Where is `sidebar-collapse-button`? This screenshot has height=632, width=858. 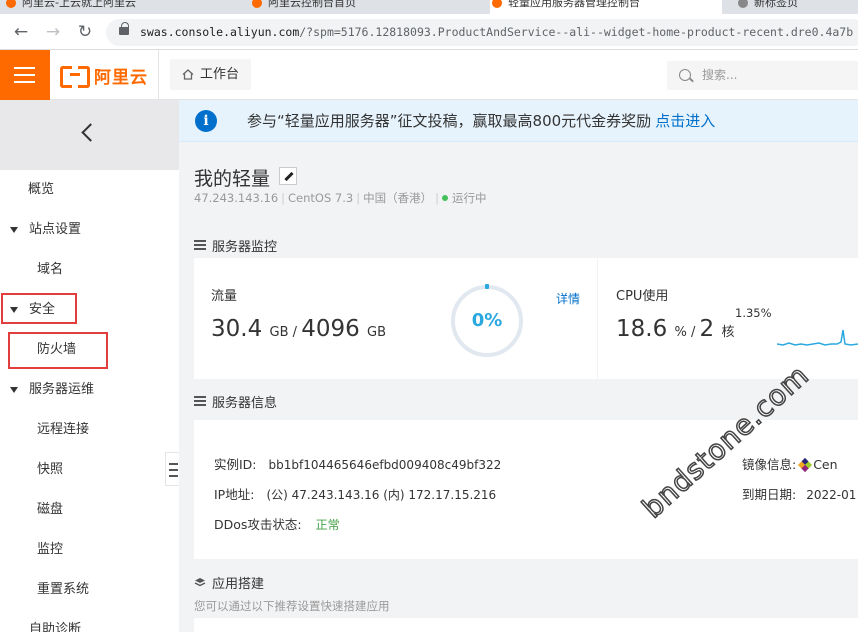 sidebar-collapse-button is located at coordinates (89, 135).